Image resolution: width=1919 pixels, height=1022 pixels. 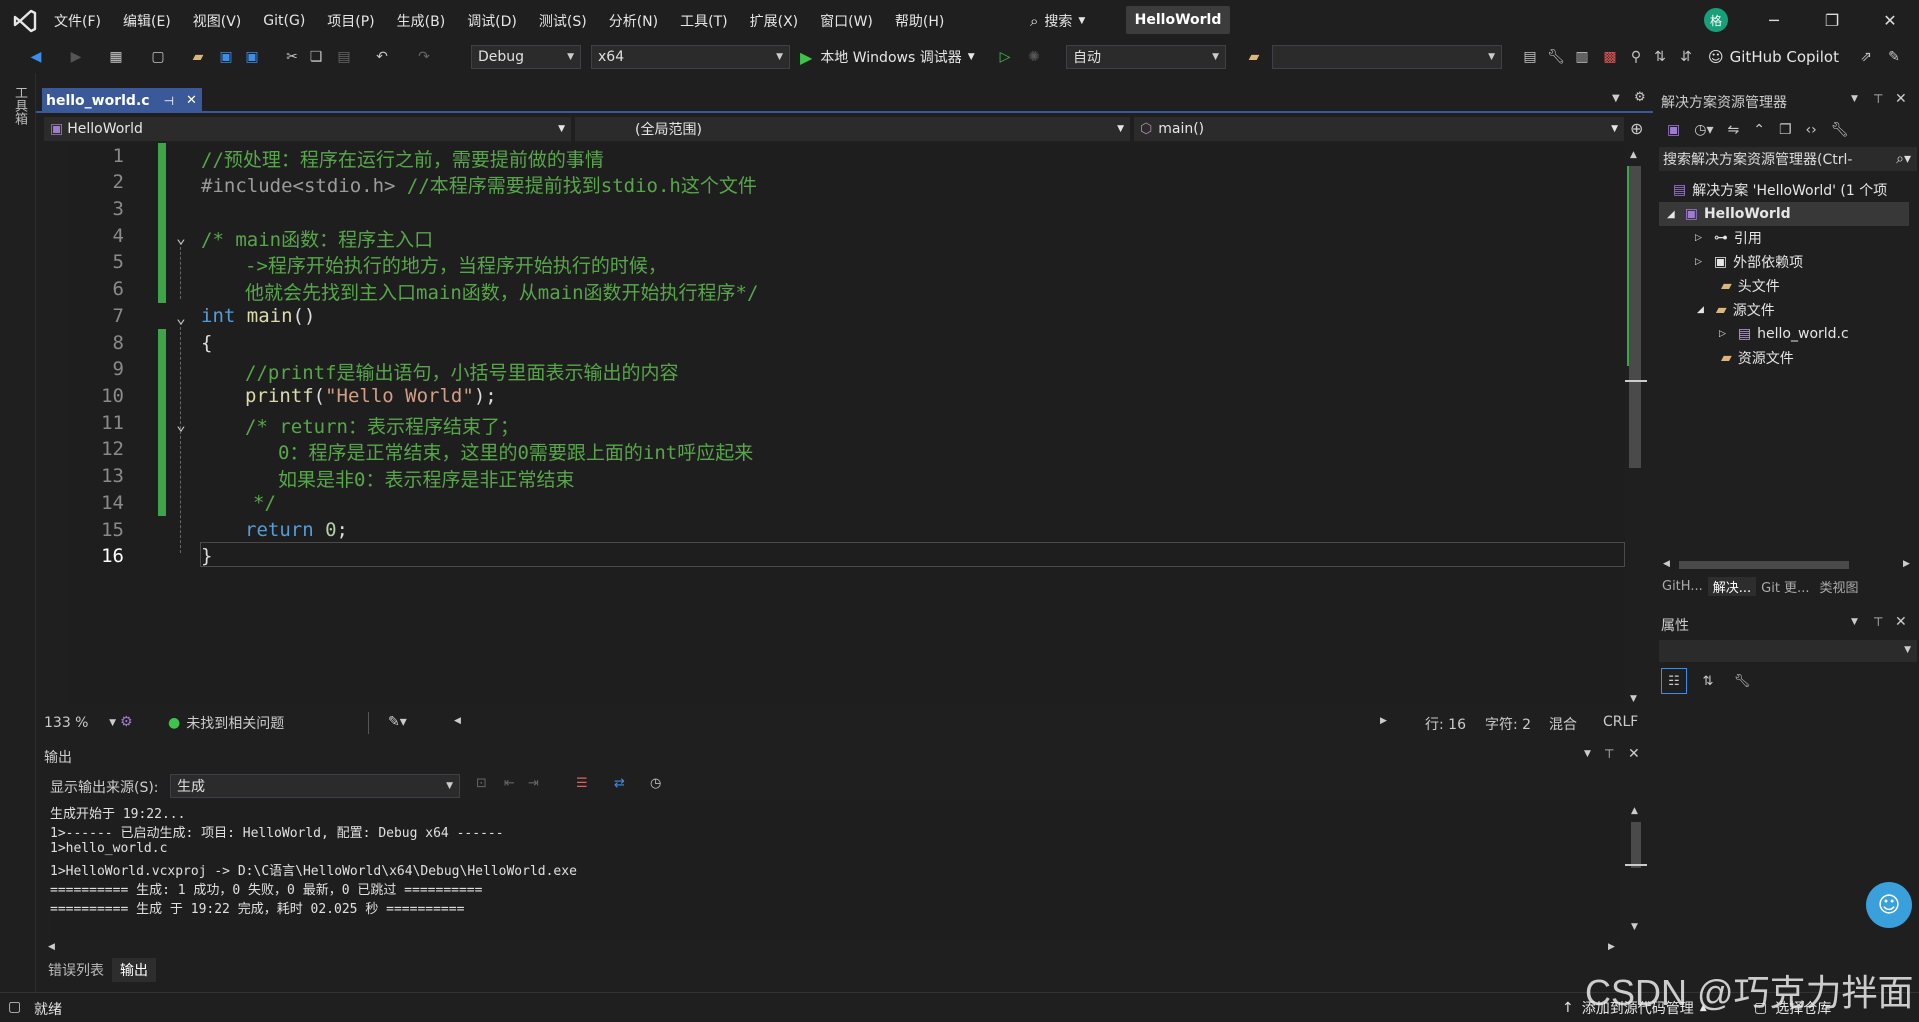 What do you see at coordinates (116, 57) in the screenshot?
I see `new-project-icon: ▦` at bounding box center [116, 57].